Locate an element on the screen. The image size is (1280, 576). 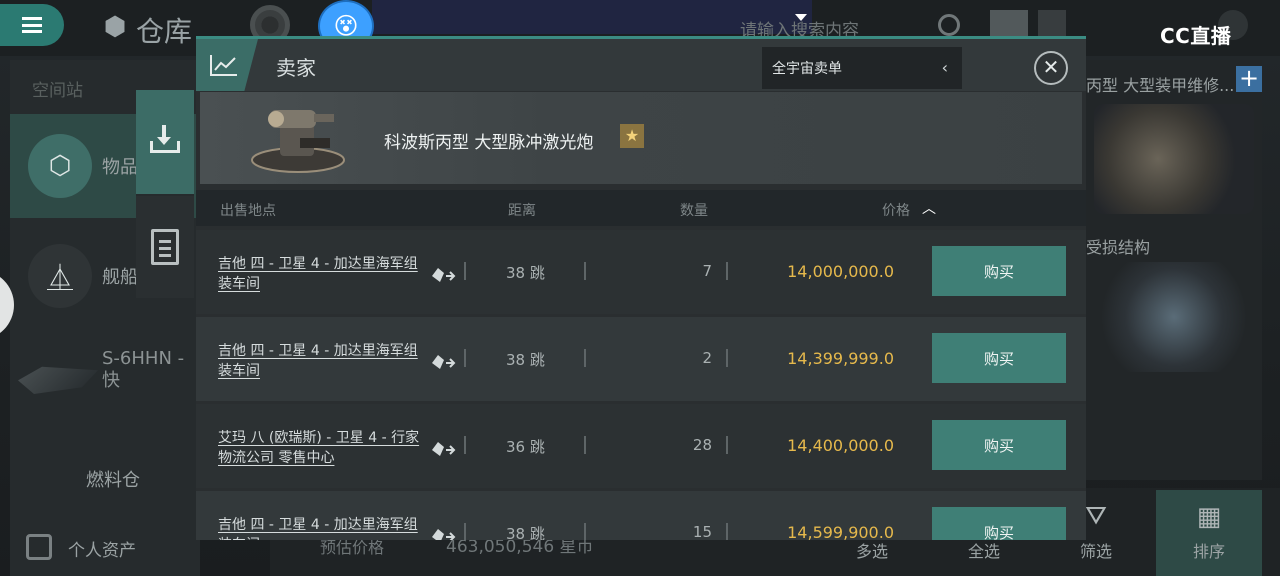
menu-icon is located at coordinates (32, 25).